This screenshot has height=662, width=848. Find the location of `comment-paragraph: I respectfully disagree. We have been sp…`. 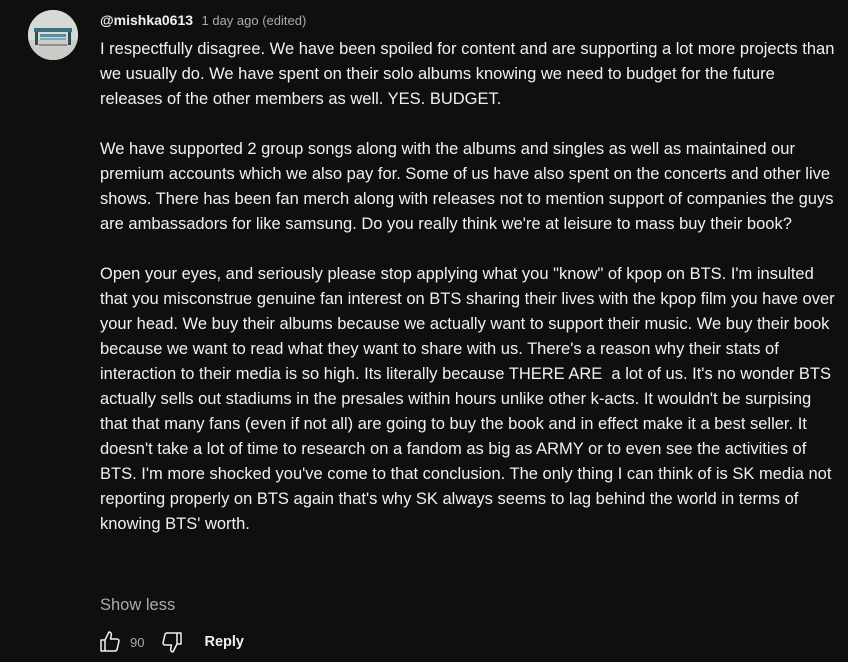

comment-paragraph: I respectfully disagree. We have been sp… is located at coordinates (469, 74).